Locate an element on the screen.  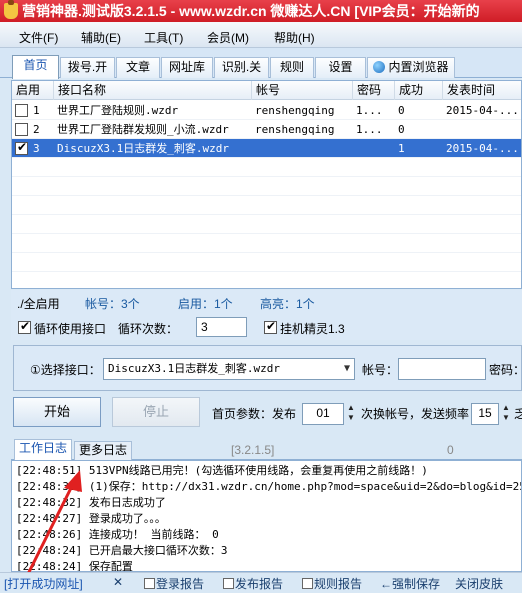
col-enabled: 启用 is located at coordinates (33, 90).